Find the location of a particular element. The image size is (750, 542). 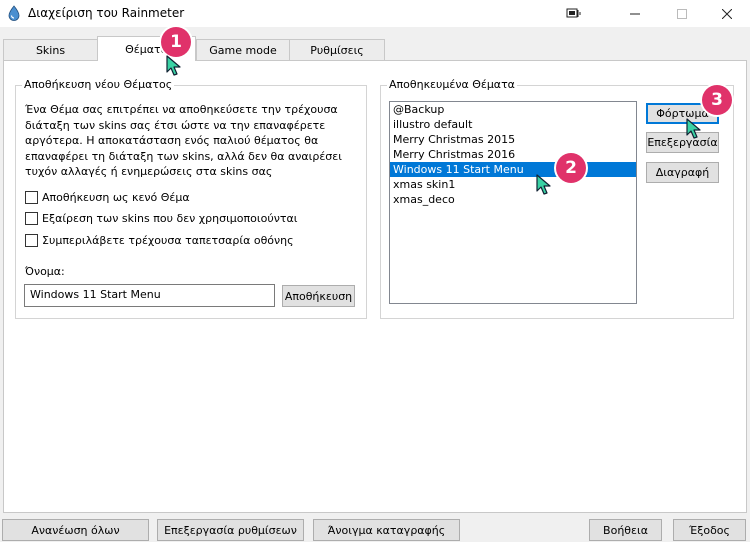

help-button: Βοήθεια is located at coordinates (625, 530).